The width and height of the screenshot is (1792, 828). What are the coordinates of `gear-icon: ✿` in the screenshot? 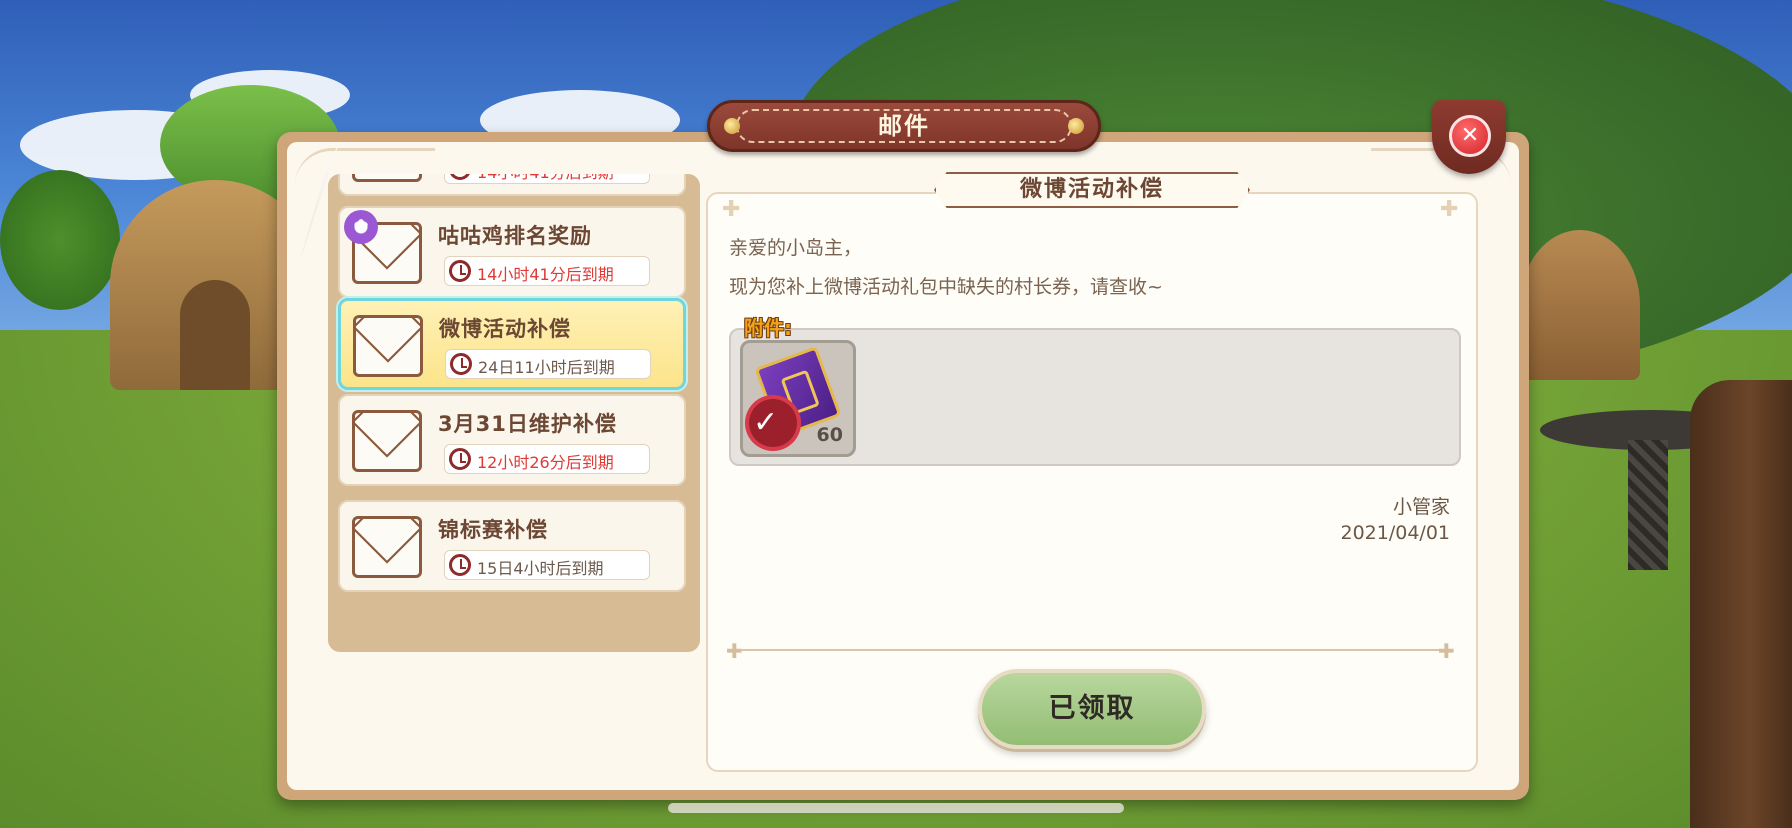 It's located at (361, 227).